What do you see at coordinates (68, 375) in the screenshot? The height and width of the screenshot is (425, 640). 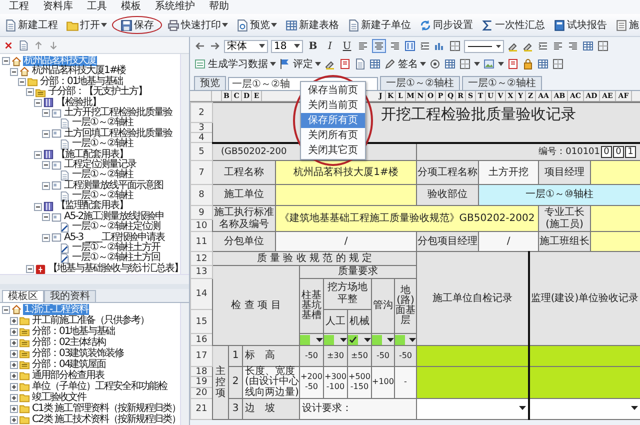 I see `tree-item: 通用部分检查用表` at bounding box center [68, 375].